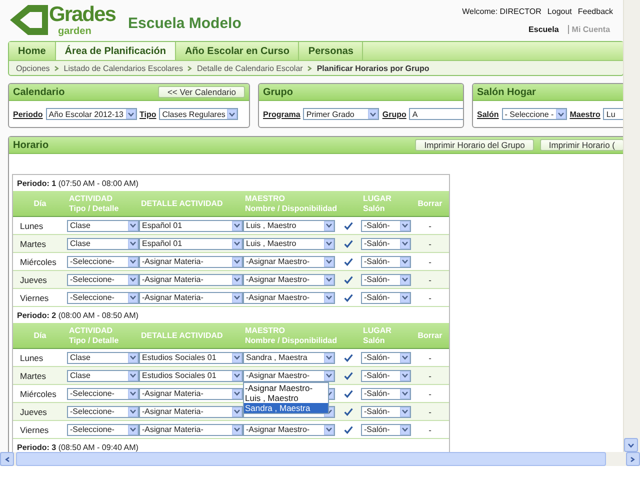  I want to click on period-label: Periodo: 3 (08:50 AM - 09:40 AM), so click(78, 447).